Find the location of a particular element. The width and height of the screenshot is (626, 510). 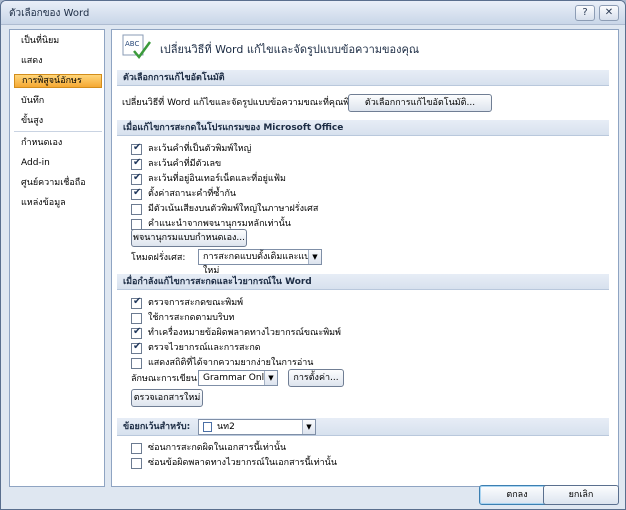

cancel-button: ยกเลิก is located at coordinates (581, 495).